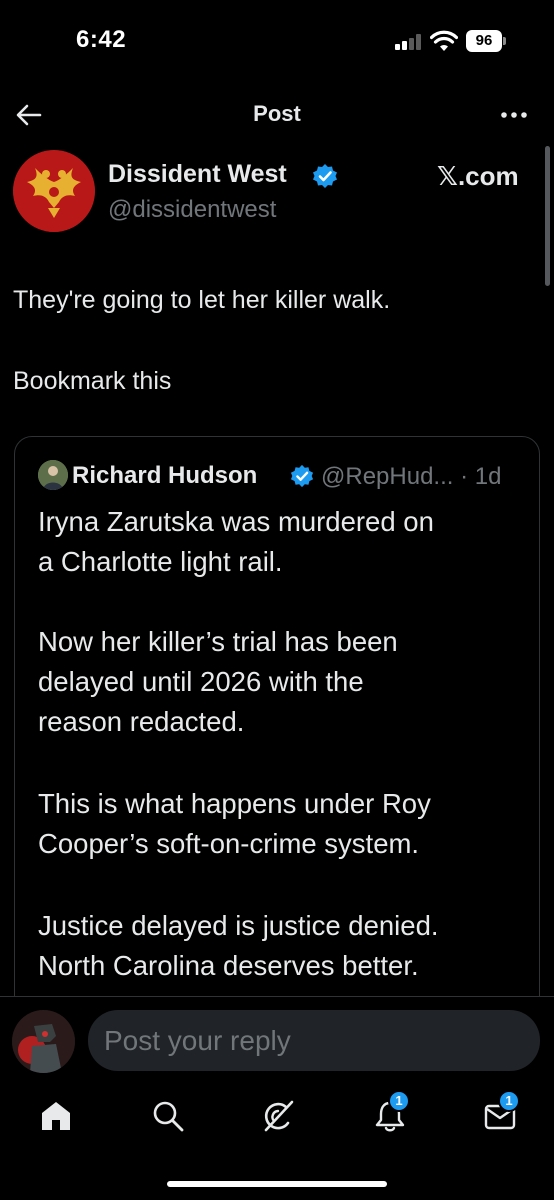 Image resolution: width=554 pixels, height=1200 pixels. What do you see at coordinates (390, 1113) in the screenshot?
I see `tab-notifications: 1` at bounding box center [390, 1113].